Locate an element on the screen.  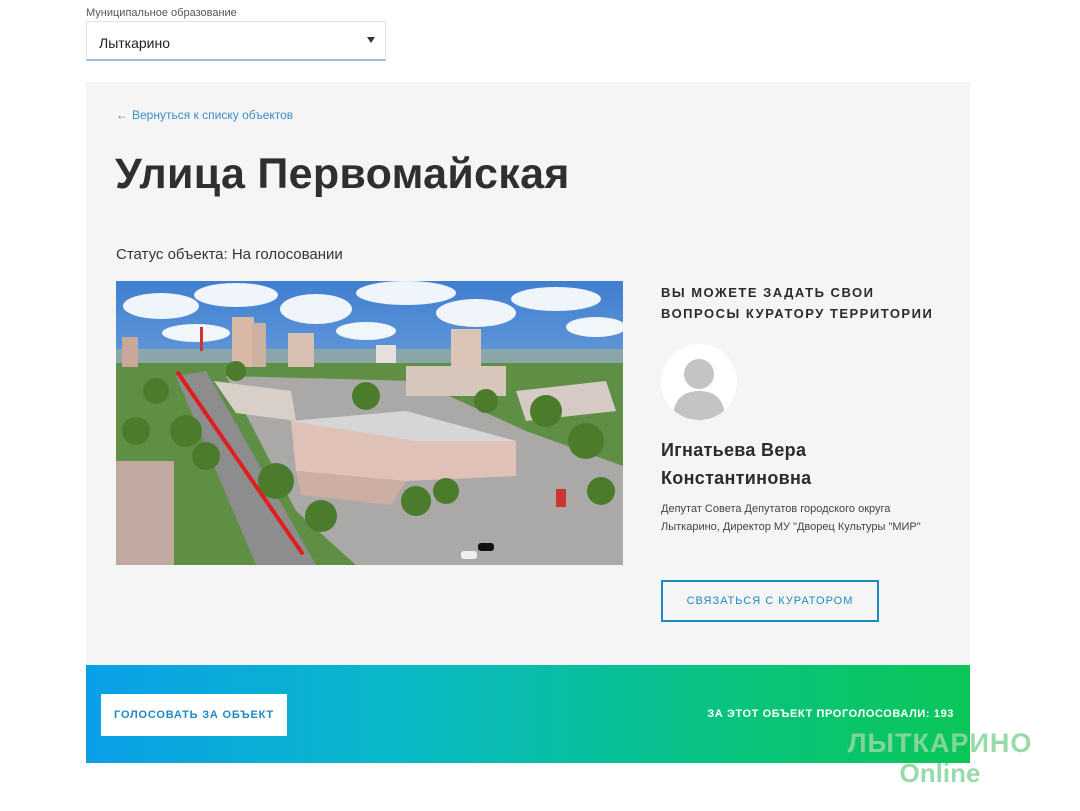
avatar is located at coordinates (699, 382).